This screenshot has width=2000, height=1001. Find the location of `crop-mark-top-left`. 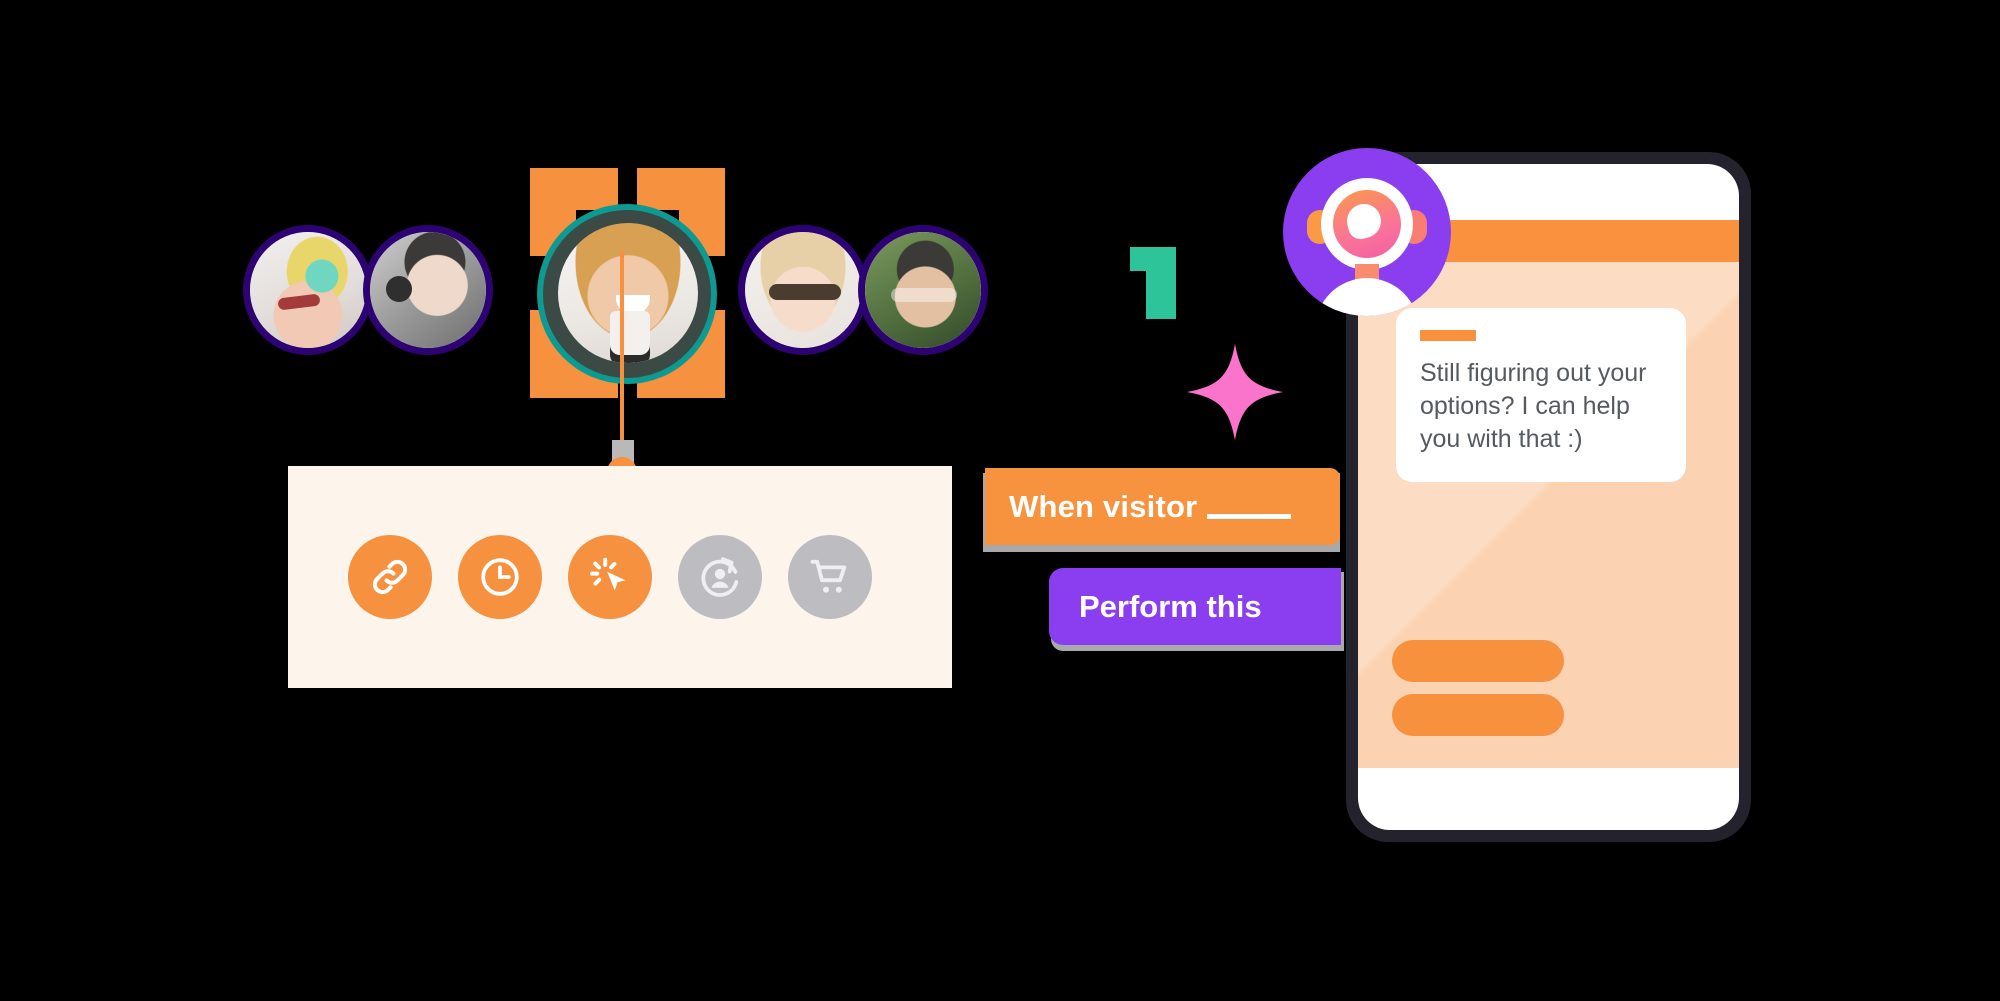

crop-mark-top-left is located at coordinates (574, 189).